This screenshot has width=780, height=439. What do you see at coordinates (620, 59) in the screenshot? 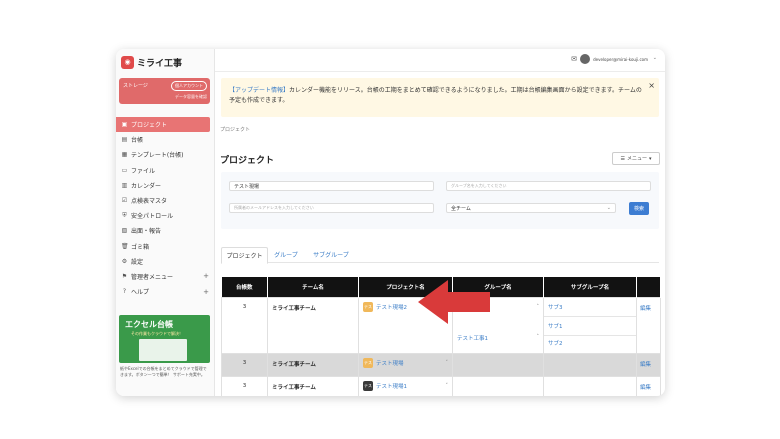
I see `user-email: developer@mirai-kouji.com` at bounding box center [620, 59].